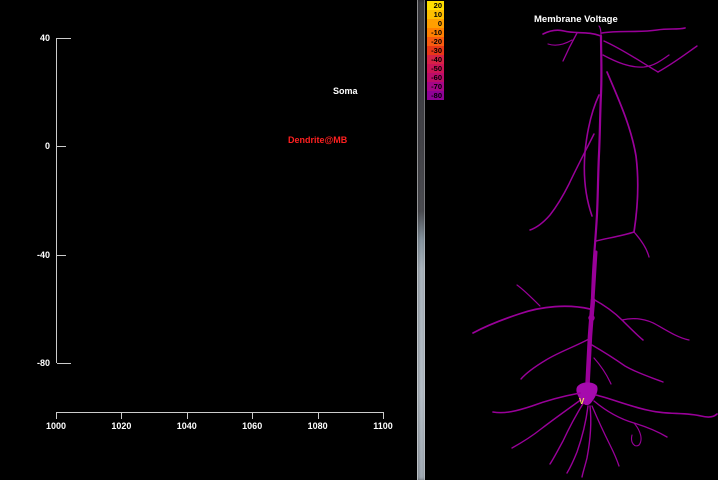  Describe the element at coordinates (43, 254) in the screenshot. I see `y-axis-tick-label: -40` at that location.